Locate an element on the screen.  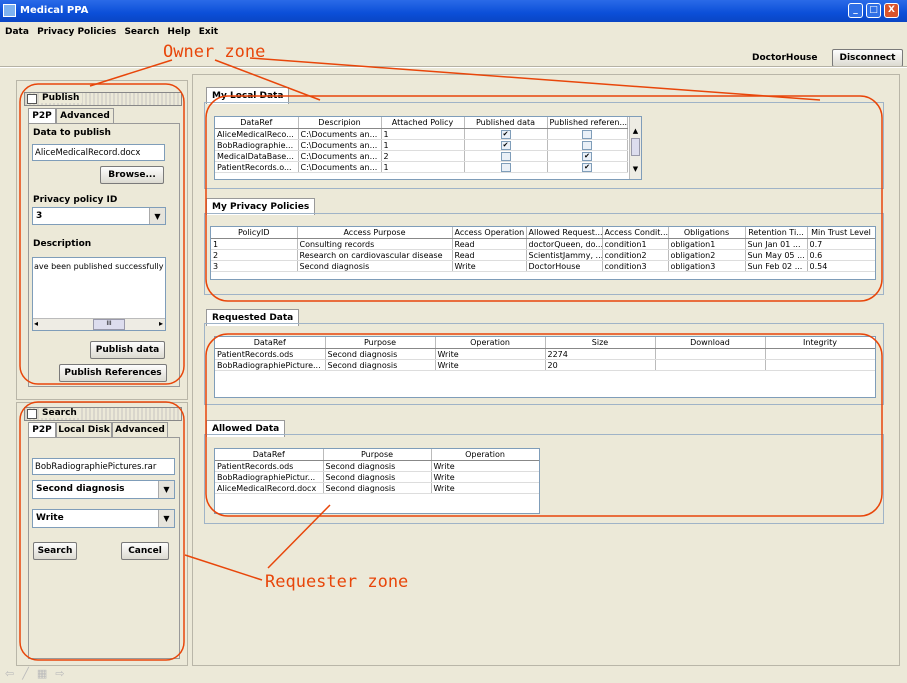
requester-zone-outline is located at coordinates (102, 531).